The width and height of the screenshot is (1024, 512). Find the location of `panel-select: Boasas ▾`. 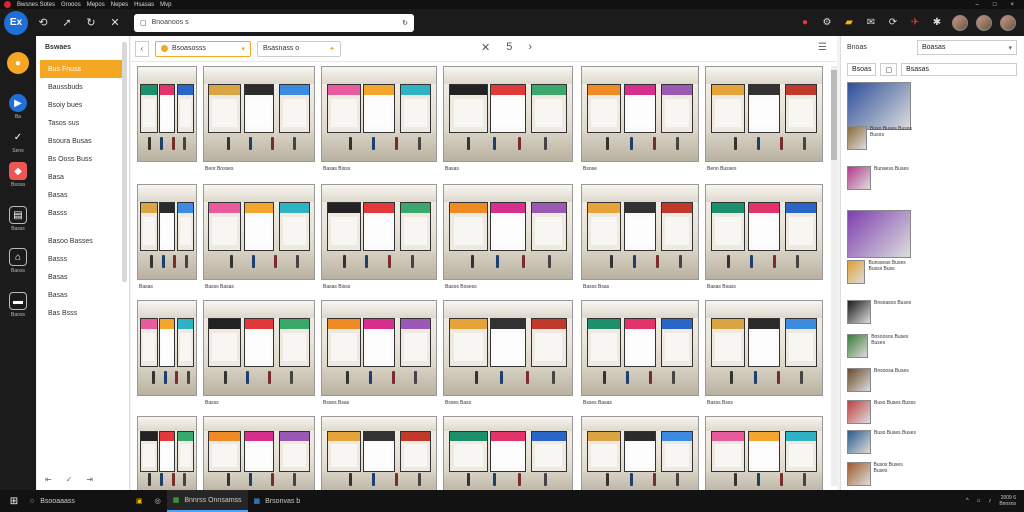

panel-select: Boasas ▾ is located at coordinates (967, 47).